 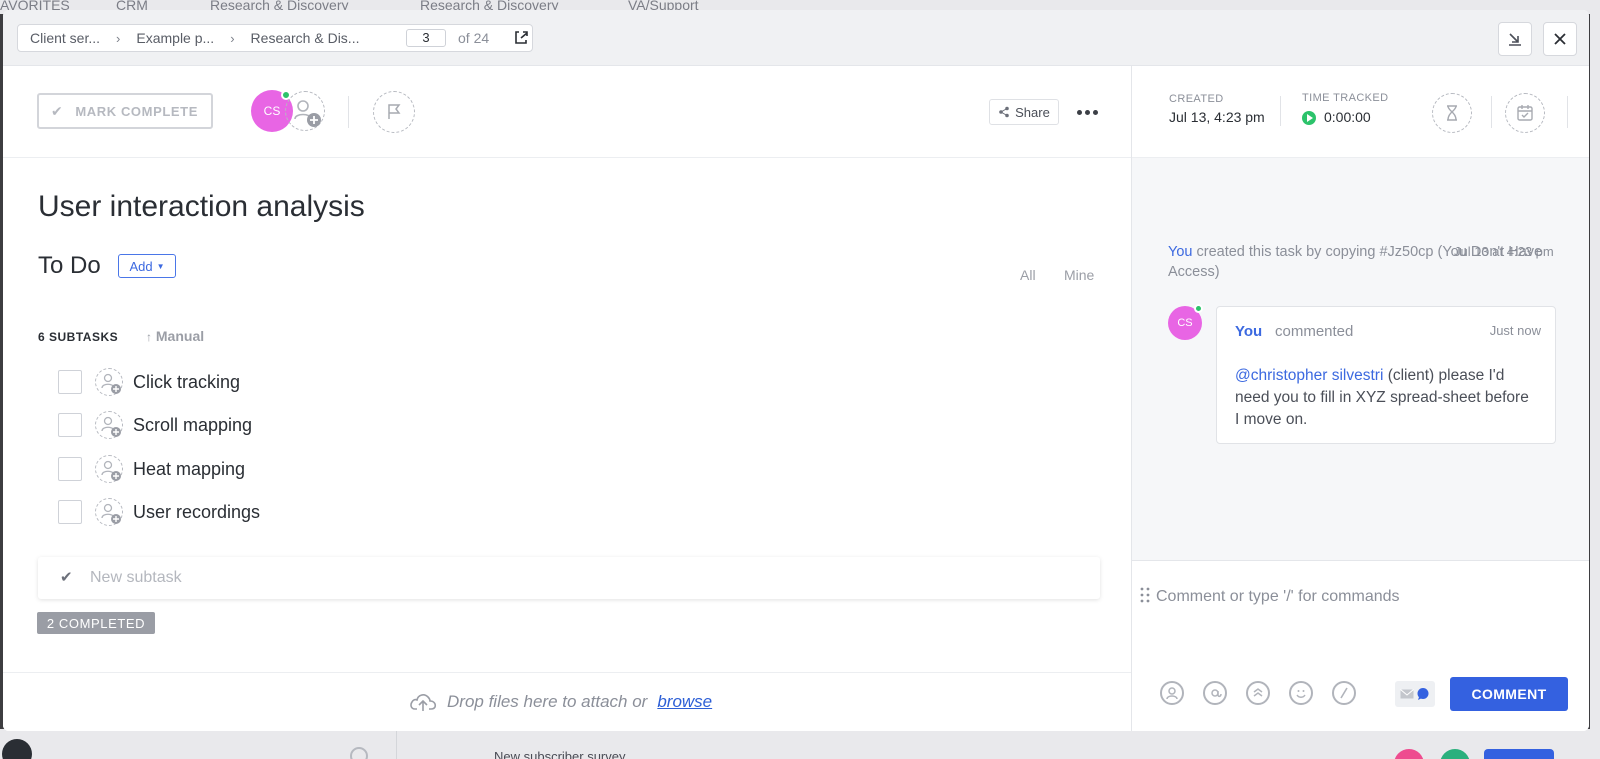 What do you see at coordinates (1345, 98) in the screenshot?
I see `time-tracked-label: TIME TRACKED` at bounding box center [1345, 98].